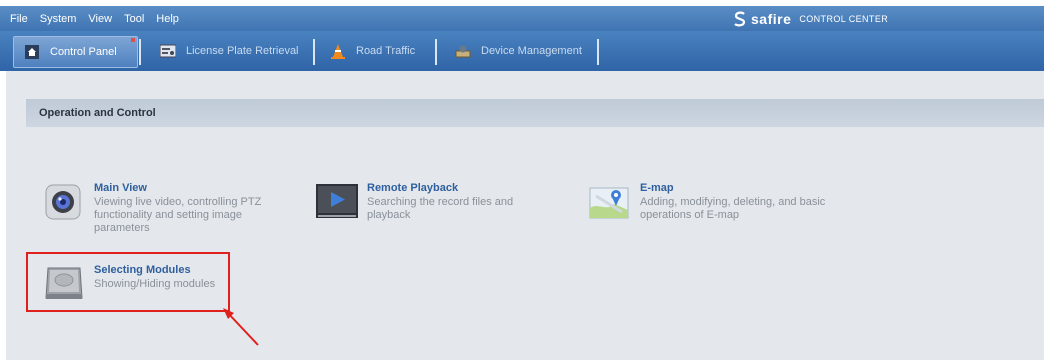  Describe the element at coordinates (122, 228) in the screenshot. I see `module-description: parameters` at that location.